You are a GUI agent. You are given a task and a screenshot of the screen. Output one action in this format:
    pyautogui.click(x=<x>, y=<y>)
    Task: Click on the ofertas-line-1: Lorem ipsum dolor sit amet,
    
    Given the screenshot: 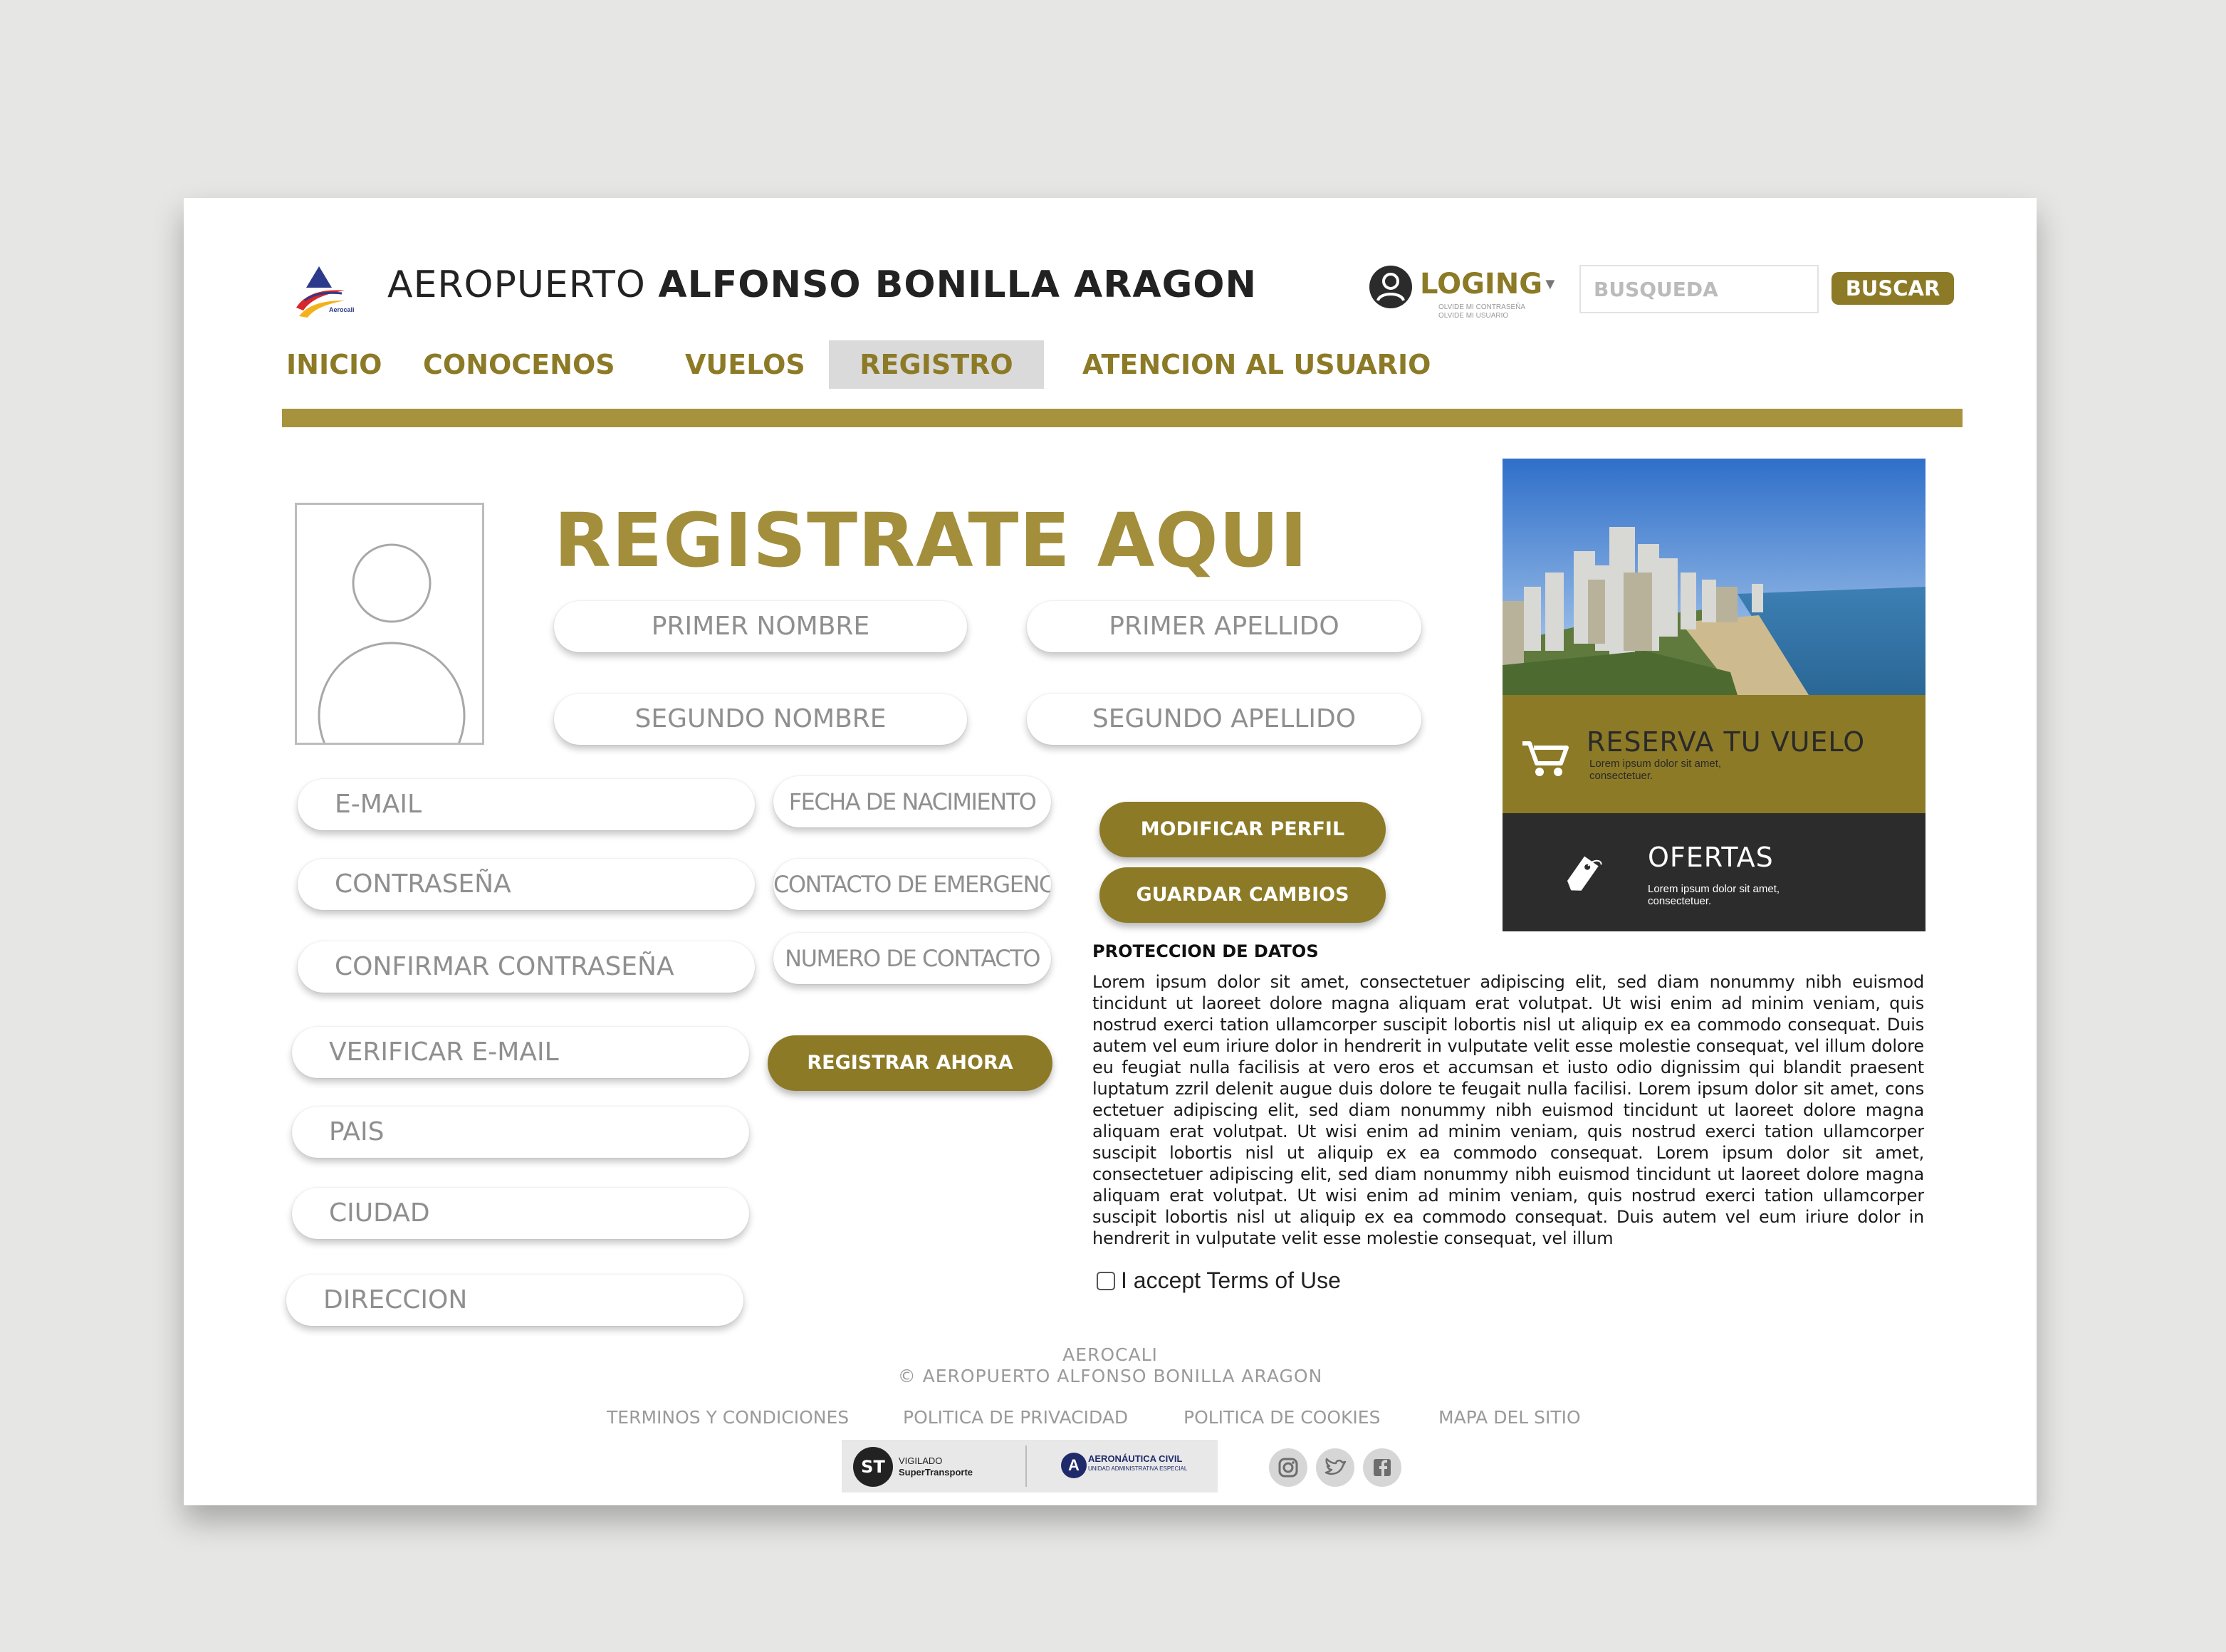 What is the action you would take?
    pyautogui.click(x=1714, y=889)
    